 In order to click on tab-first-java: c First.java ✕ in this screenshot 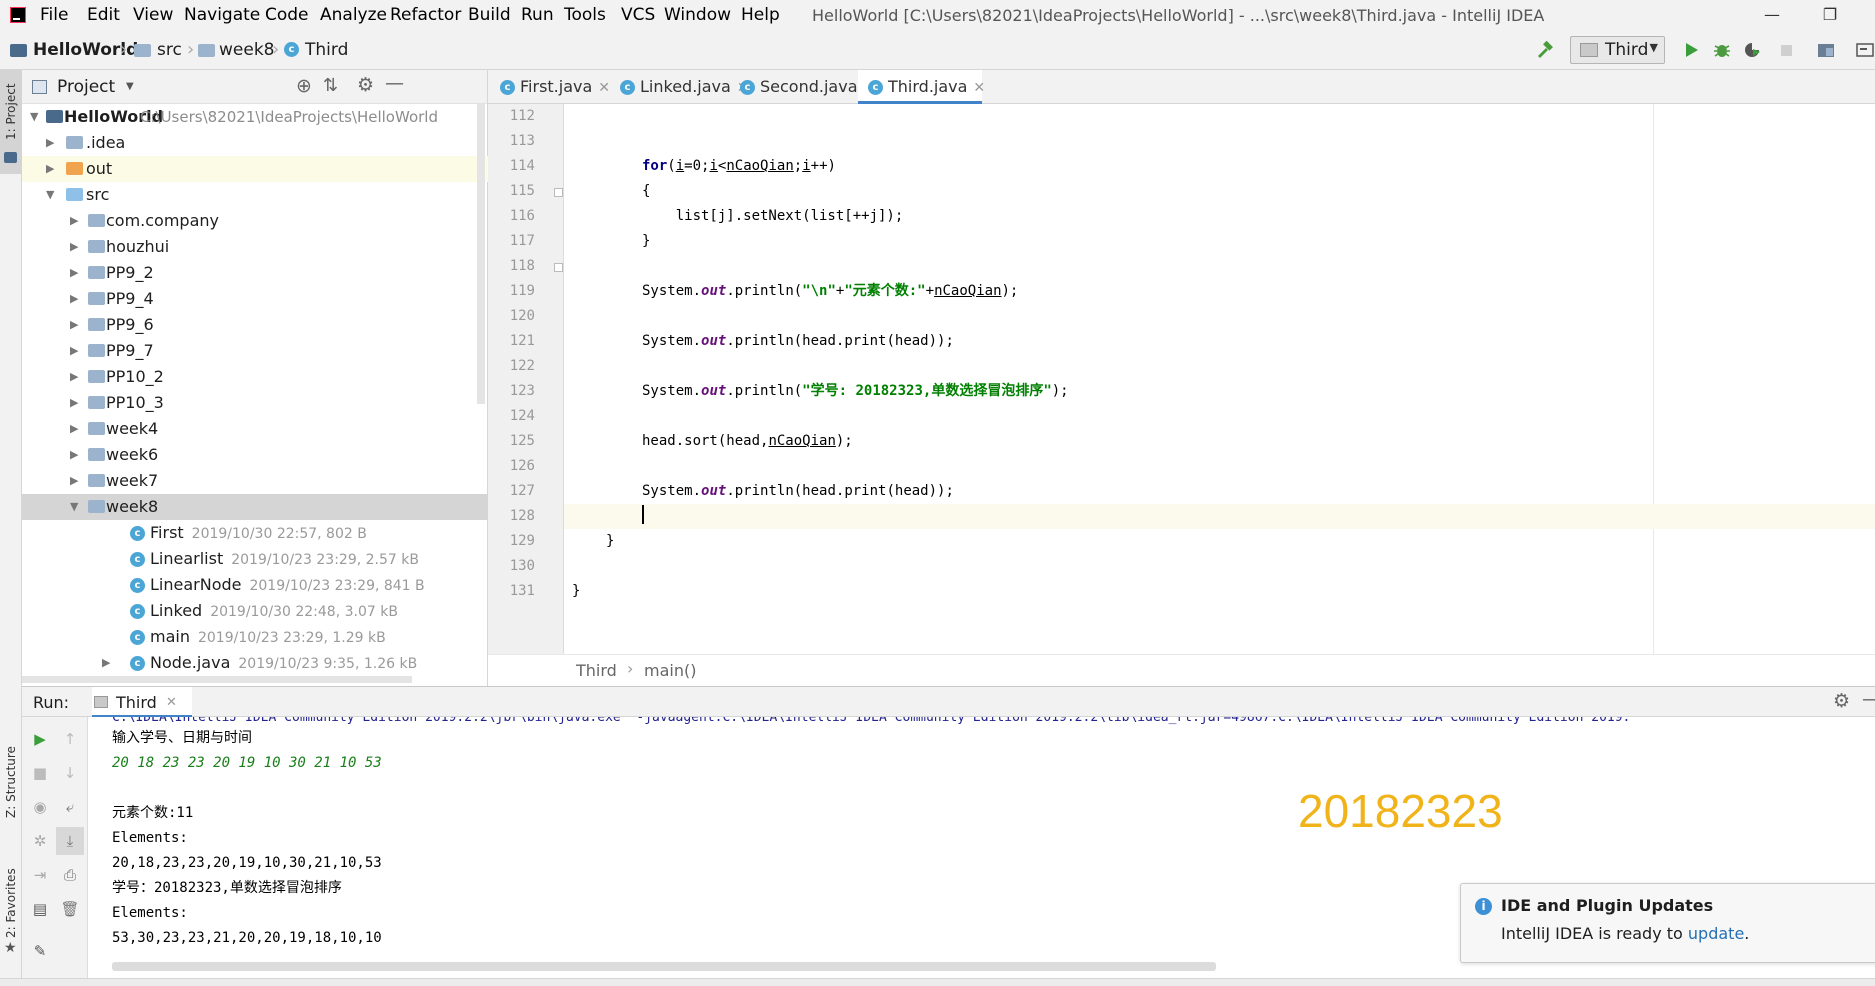, I will do `click(550, 87)`.